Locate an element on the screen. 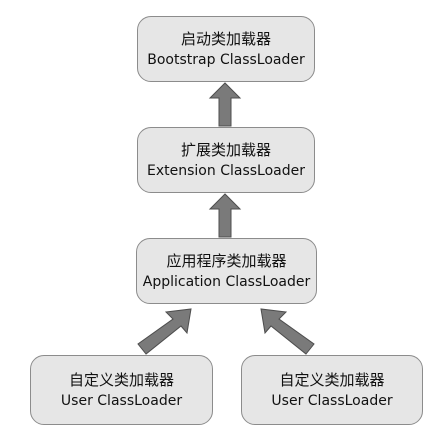 This screenshot has height=439, width=441. user-left-label-en: User ClassLoader is located at coordinates (121, 400).